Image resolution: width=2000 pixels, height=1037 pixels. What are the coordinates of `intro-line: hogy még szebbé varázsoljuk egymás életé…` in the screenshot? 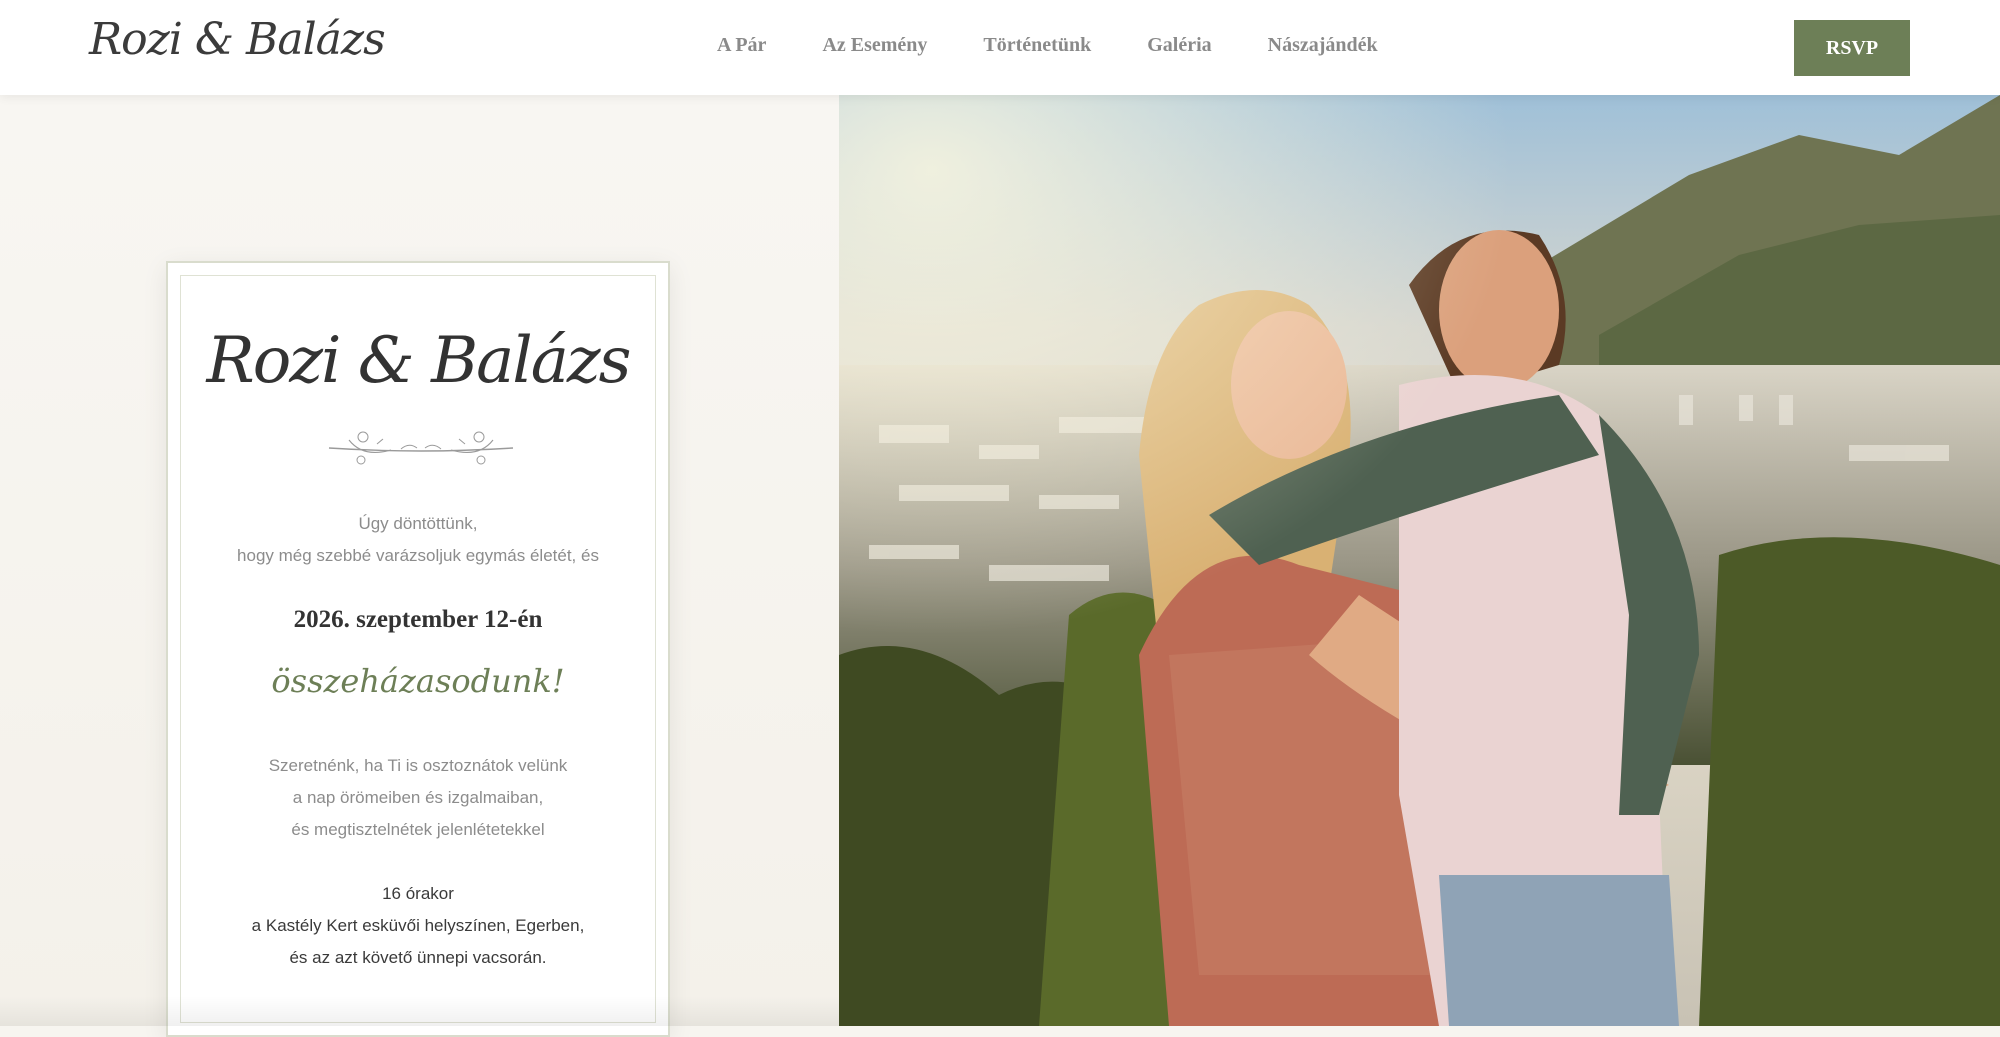 It's located at (418, 555).